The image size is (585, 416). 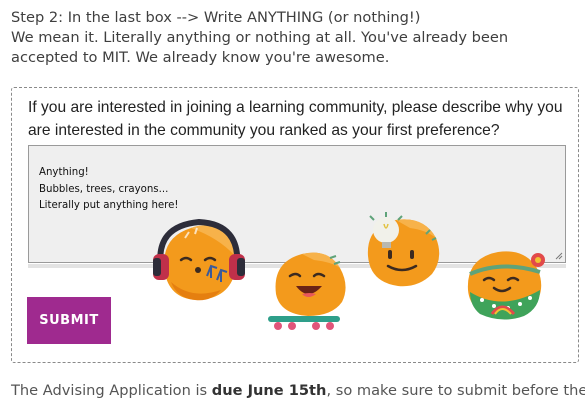 What do you see at coordinates (64, 172) in the screenshot?
I see `answer-line: Anything!` at bounding box center [64, 172].